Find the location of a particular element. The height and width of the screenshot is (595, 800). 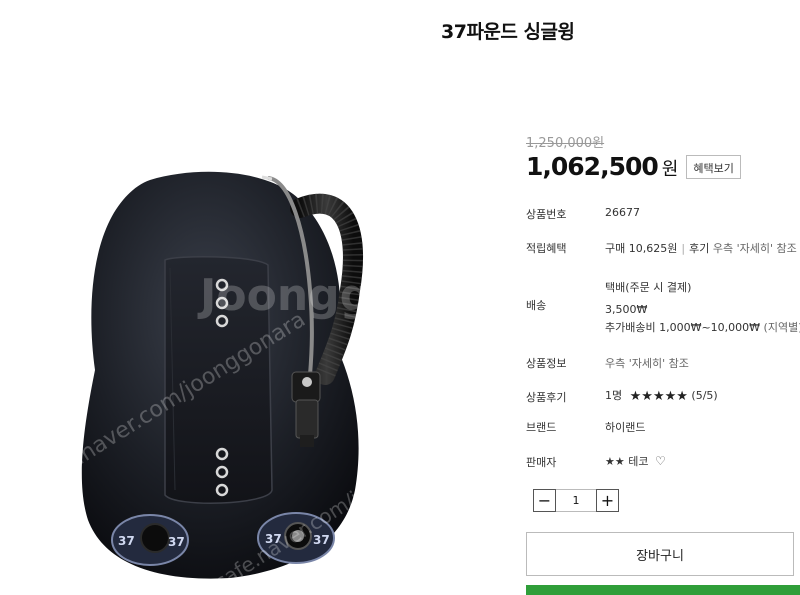

shipping-extra-note: (지역별) is located at coordinates (781, 327).